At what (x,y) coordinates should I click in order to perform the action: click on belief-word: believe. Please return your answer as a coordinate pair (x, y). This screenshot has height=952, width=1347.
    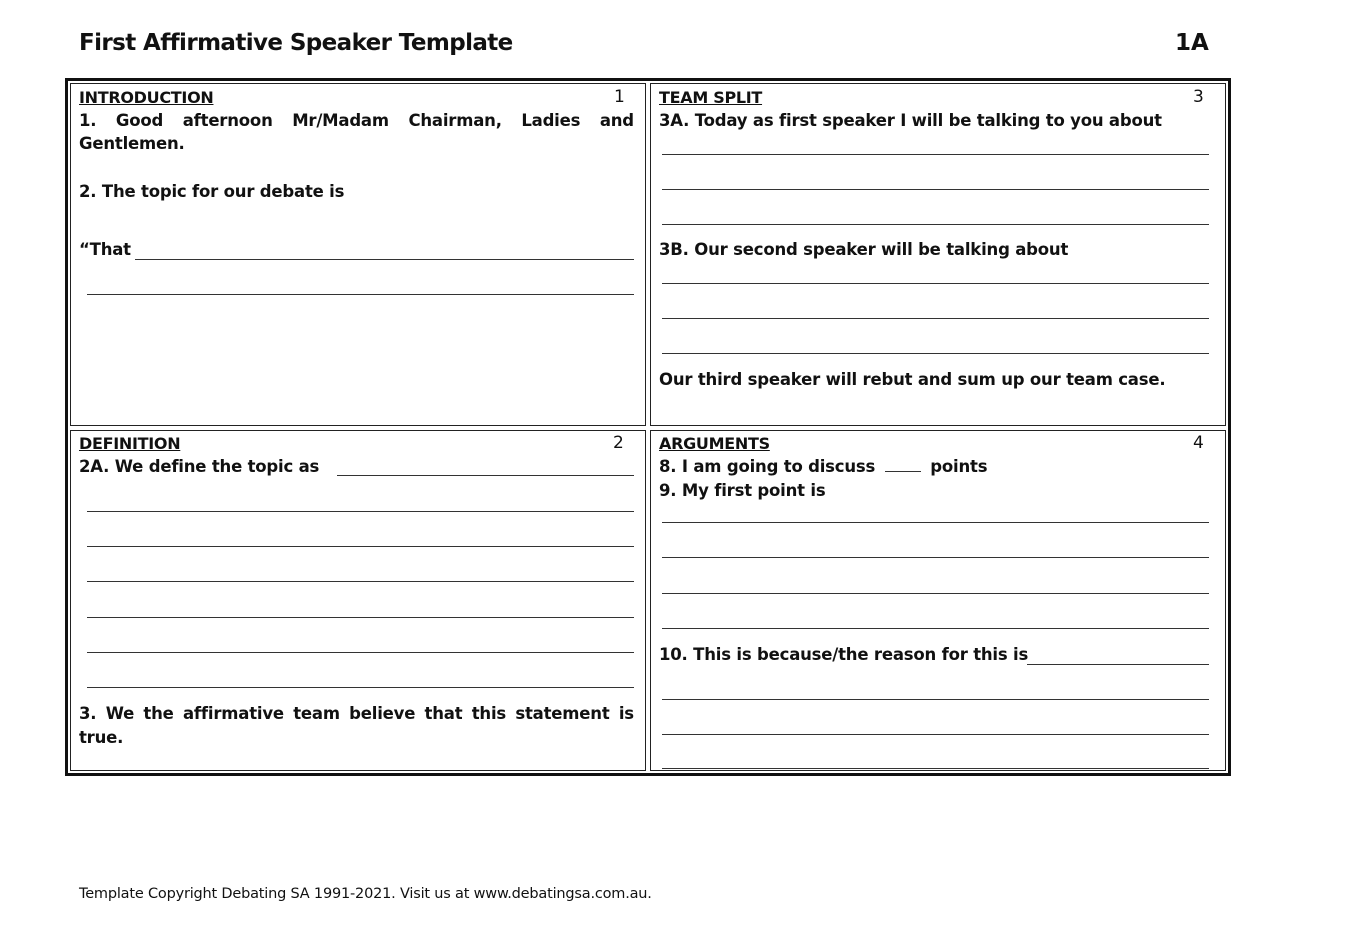
    Looking at the image, I should click on (382, 713).